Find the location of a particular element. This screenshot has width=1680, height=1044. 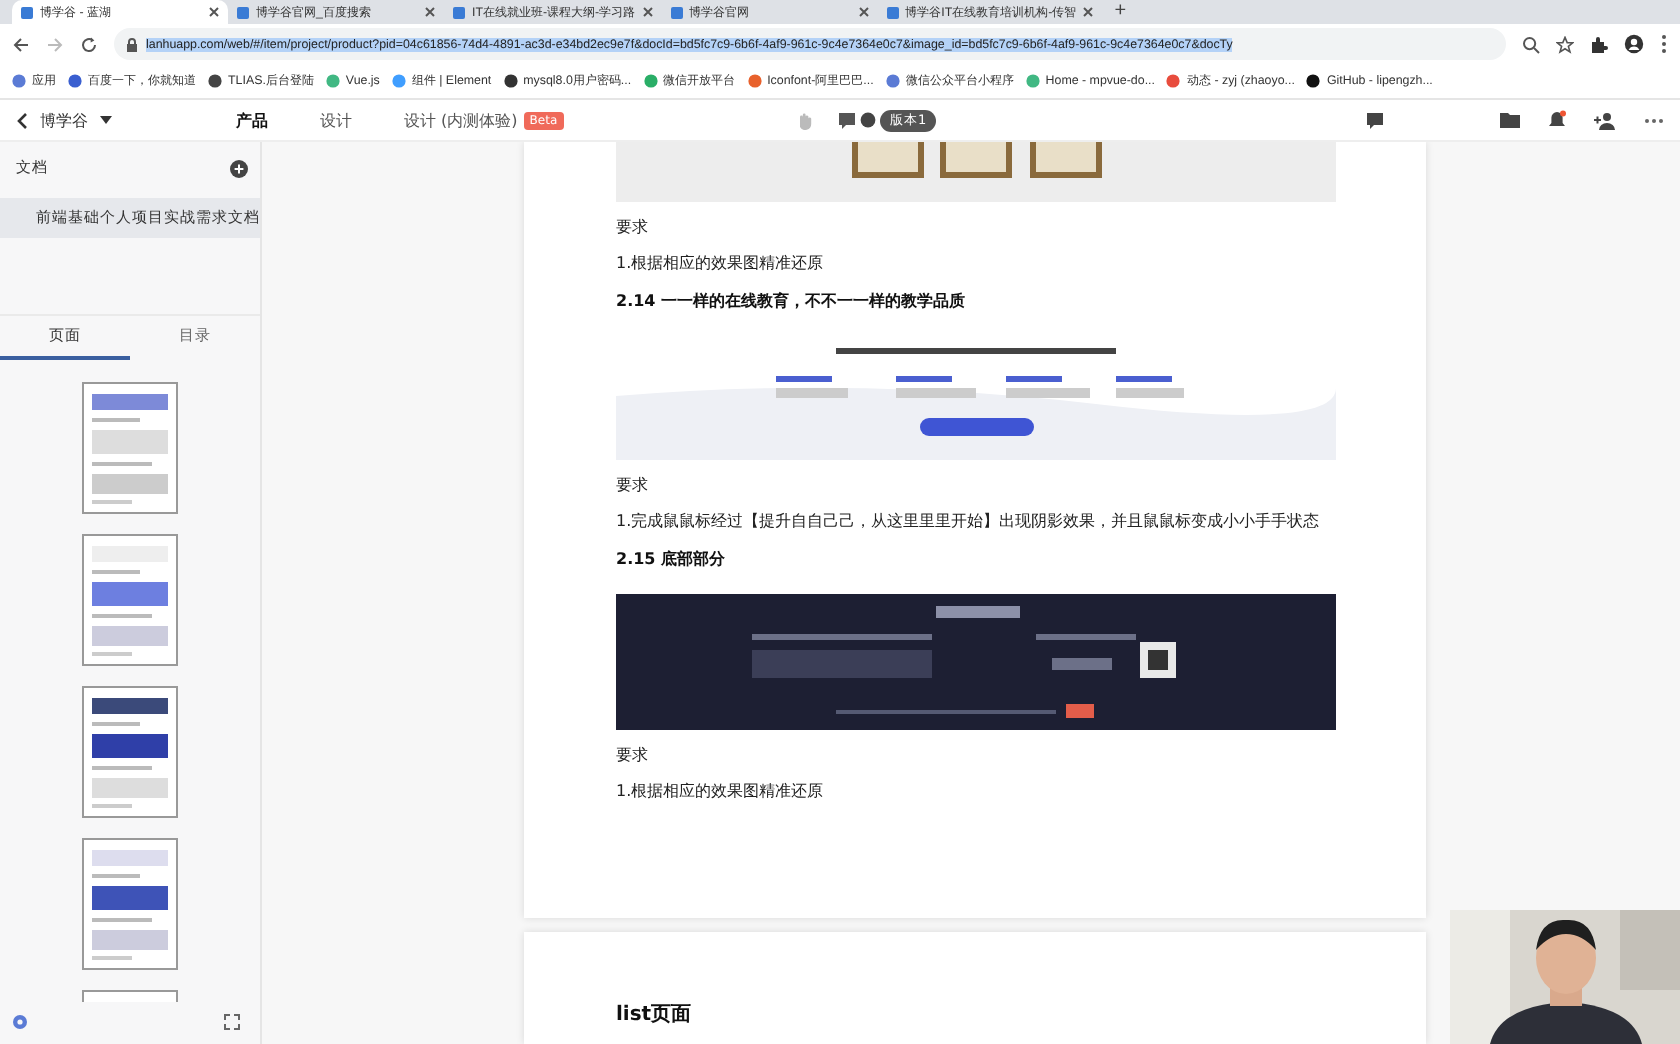

lock-icon is located at coordinates (132, 44).